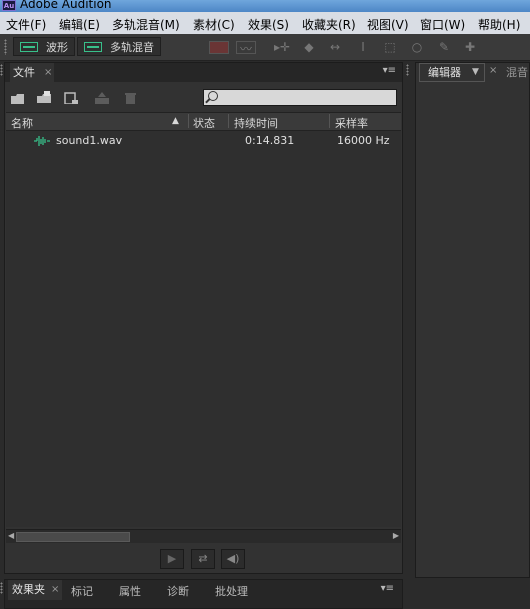 The image size is (530, 609). I want to click on column-header-sample-rate: 采样率, so click(351, 123).